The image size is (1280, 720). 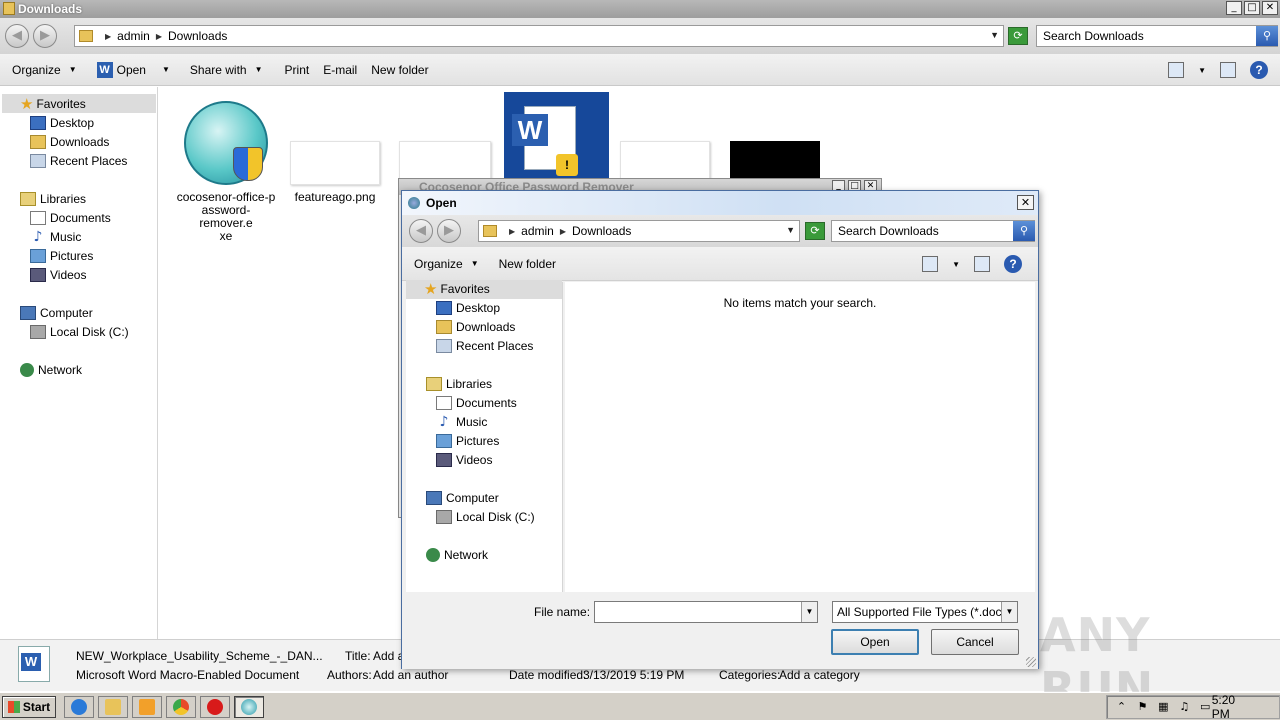 I want to click on details-categories-value: Add a category, so click(x=819, y=675).